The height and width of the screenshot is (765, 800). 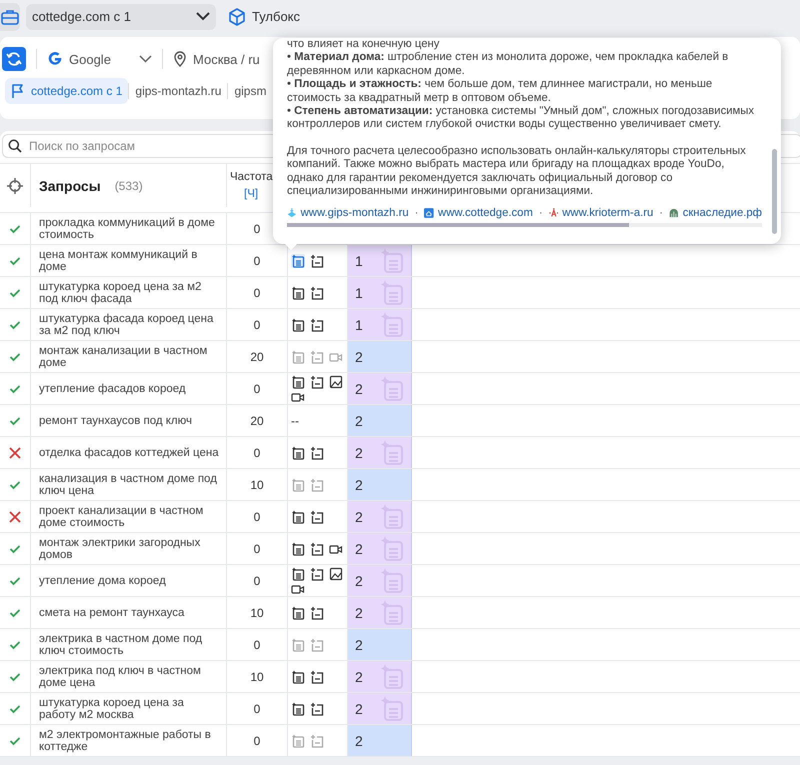 I want to click on query-text: ремонт таунхаусов под ключ, so click(x=115, y=420).